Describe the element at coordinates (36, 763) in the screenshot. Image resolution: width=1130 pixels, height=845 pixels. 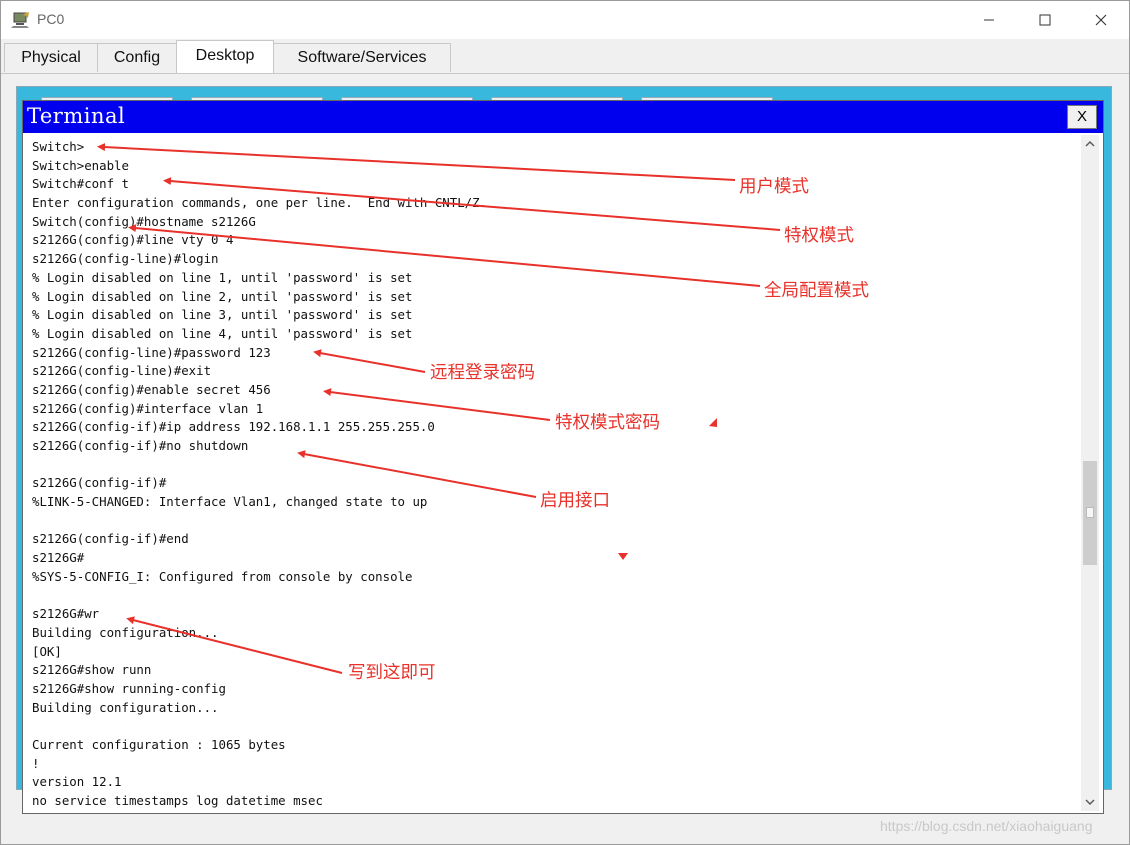
I see `terminal-line: !` at that location.